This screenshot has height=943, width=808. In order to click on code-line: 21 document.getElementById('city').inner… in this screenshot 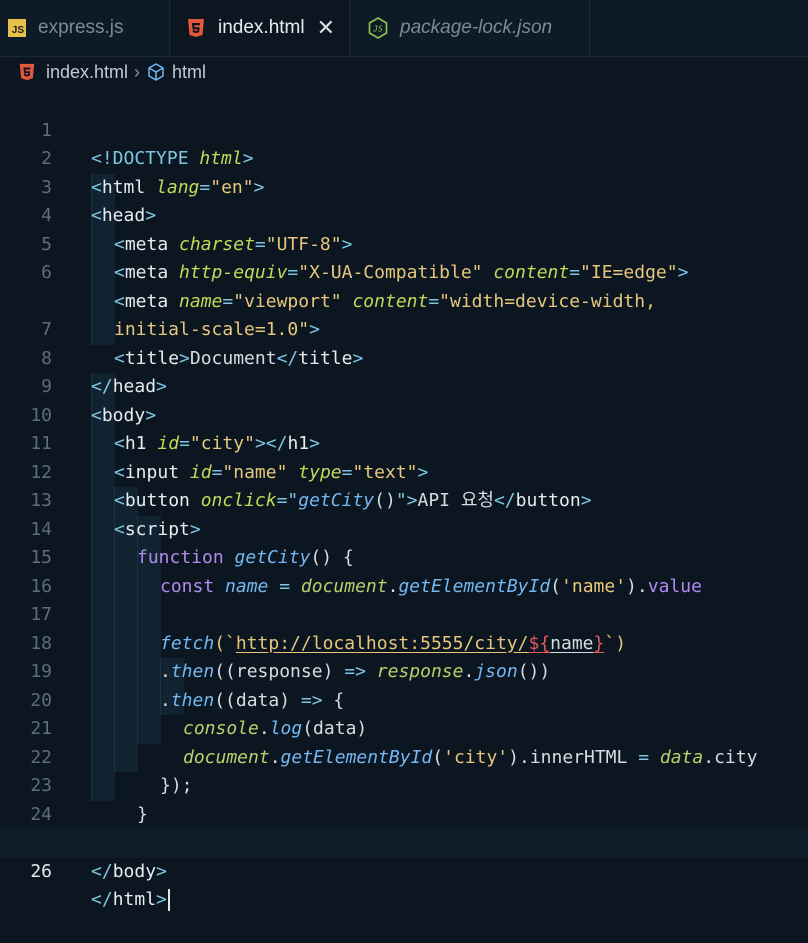, I will do `click(404, 727)`.